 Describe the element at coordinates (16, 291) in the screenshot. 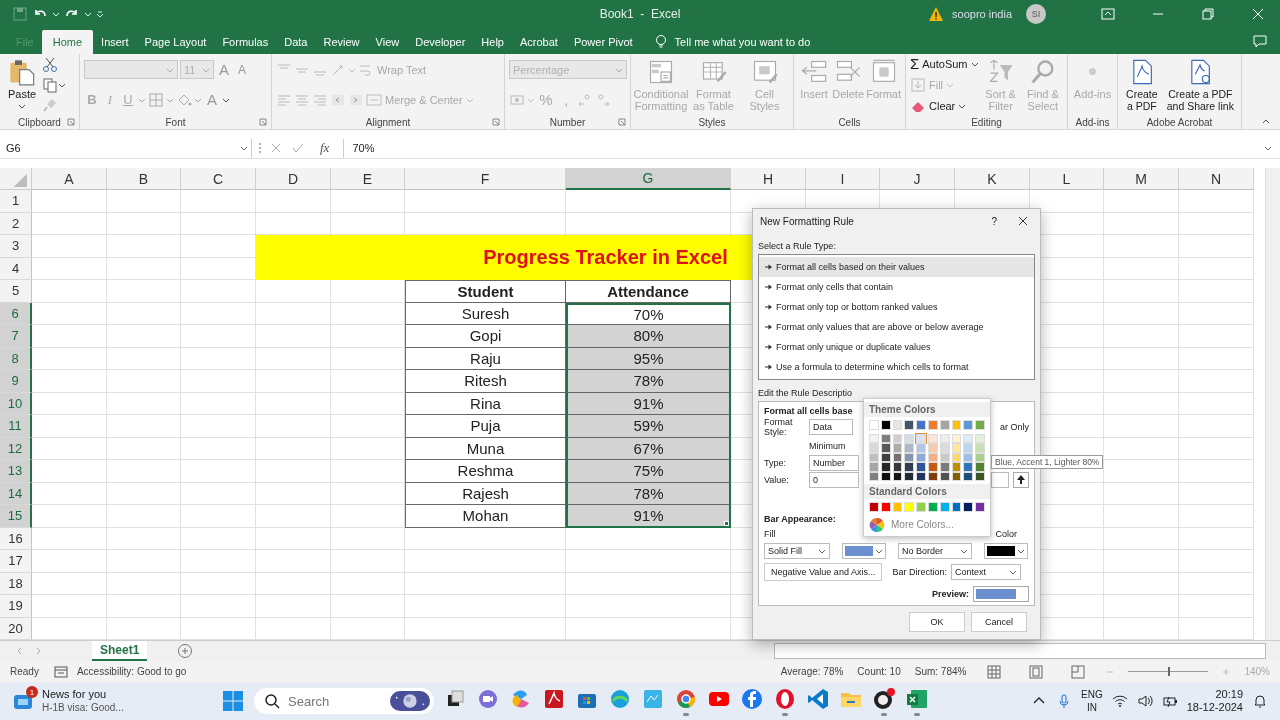

I see `row-header: 5` at that location.